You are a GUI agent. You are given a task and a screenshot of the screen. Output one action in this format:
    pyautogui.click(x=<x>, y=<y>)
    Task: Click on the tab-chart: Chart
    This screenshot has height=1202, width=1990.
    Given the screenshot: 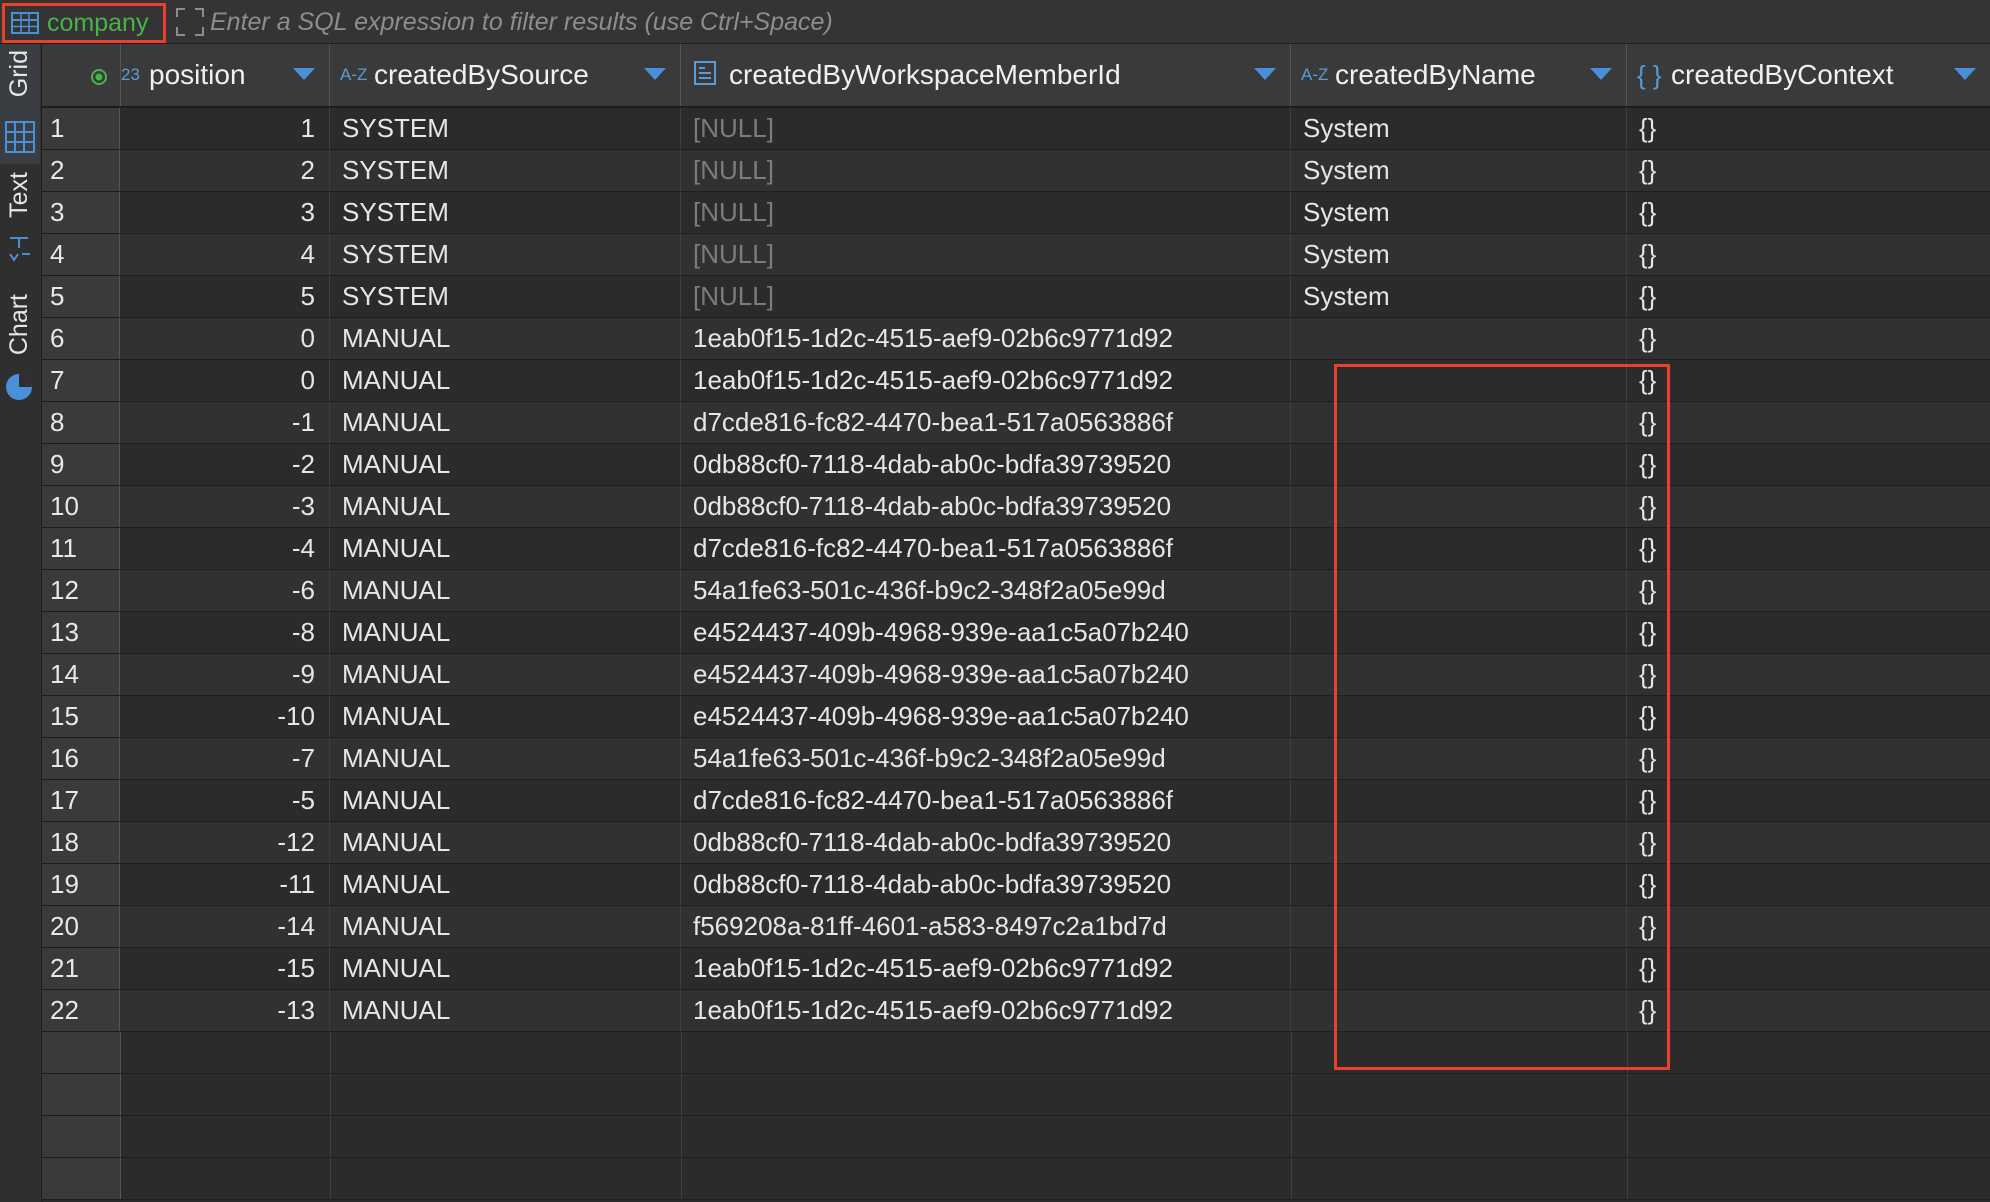 What is the action you would take?
    pyautogui.click(x=20, y=374)
    